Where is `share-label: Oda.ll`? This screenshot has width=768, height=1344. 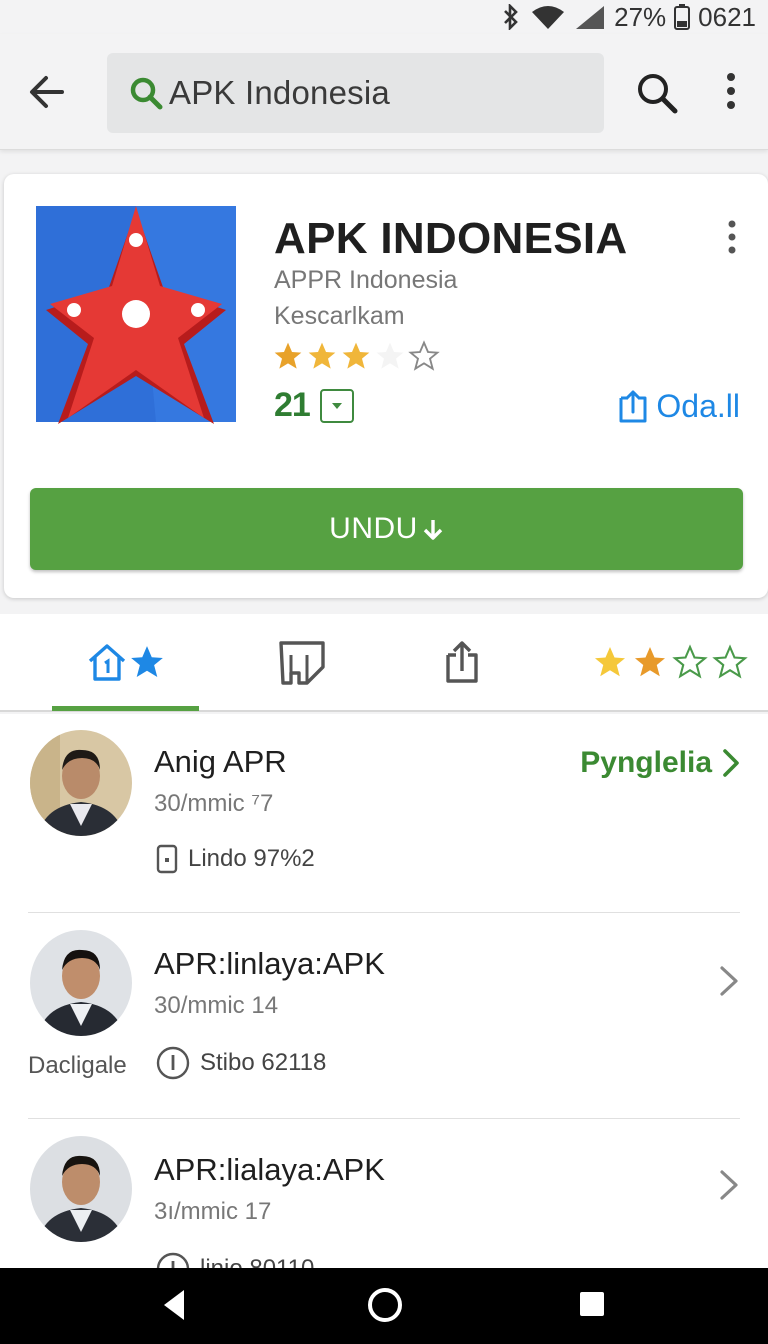 share-label: Oda.ll is located at coordinates (698, 406).